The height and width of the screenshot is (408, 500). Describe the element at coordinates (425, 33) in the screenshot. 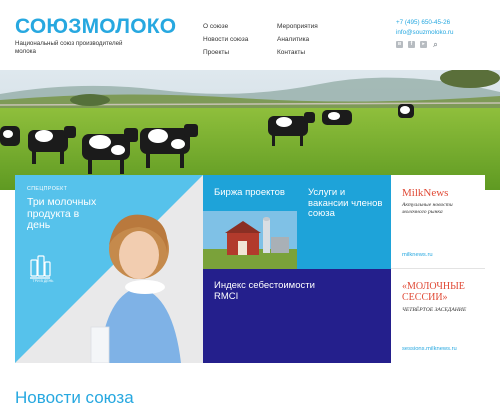

I see `email-link: info@souzmoloko.ru` at that location.